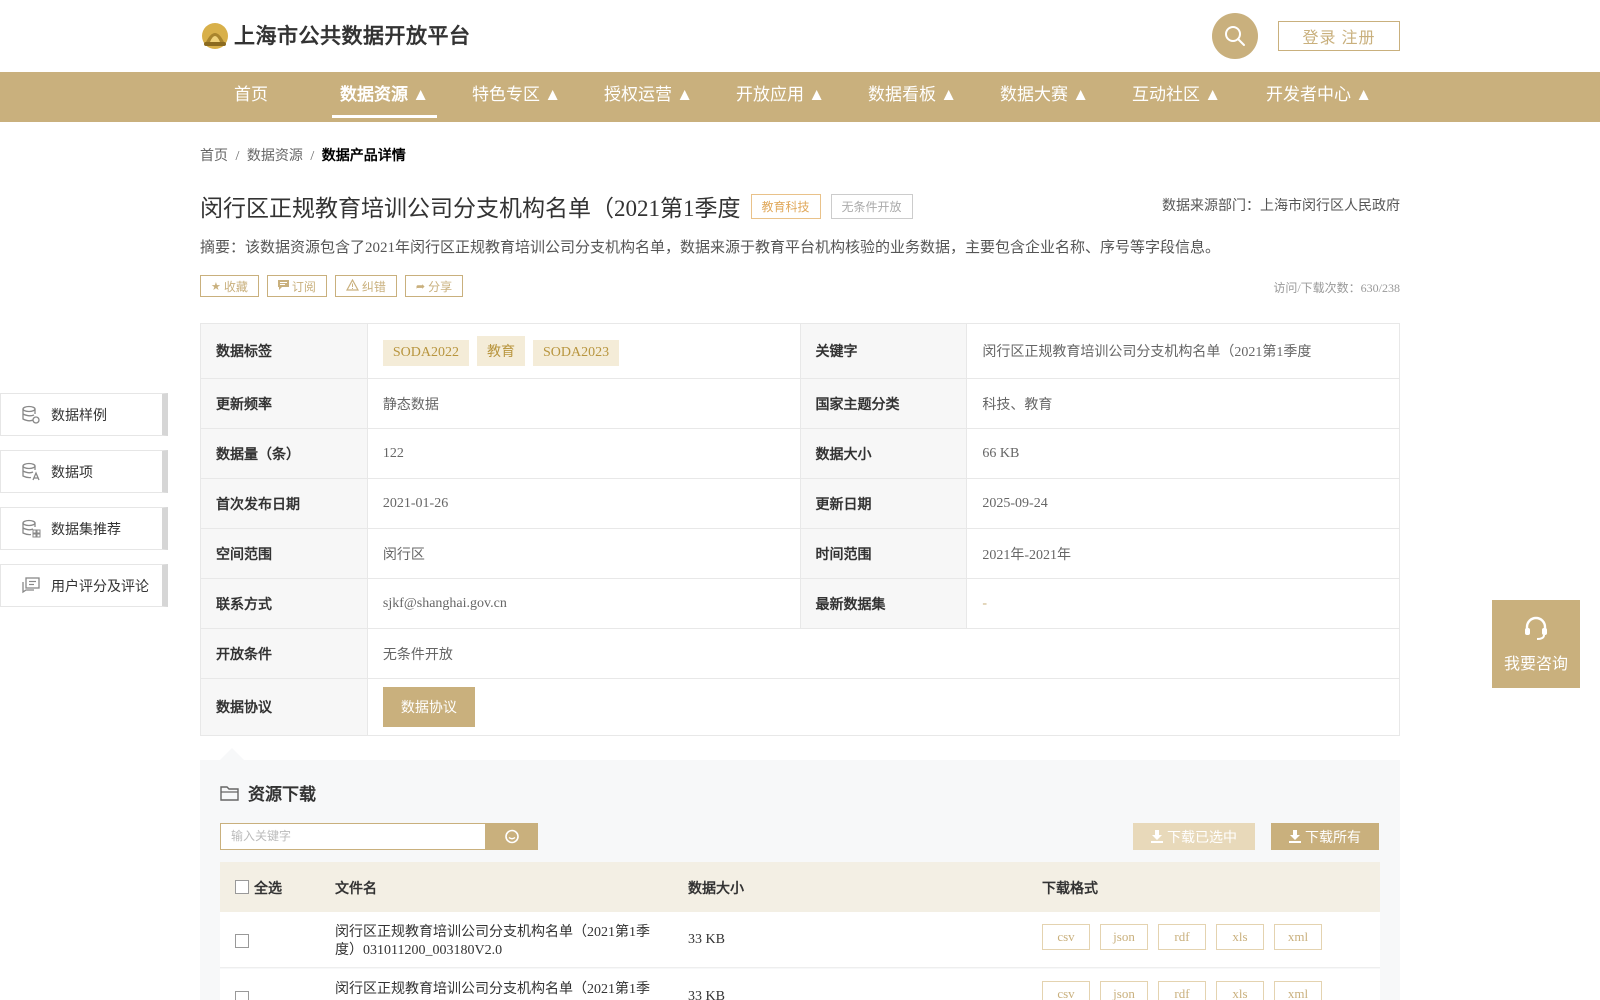  Describe the element at coordinates (516, 97) in the screenshot. I see `nav-special-zone: 特色专区 ▲` at that location.